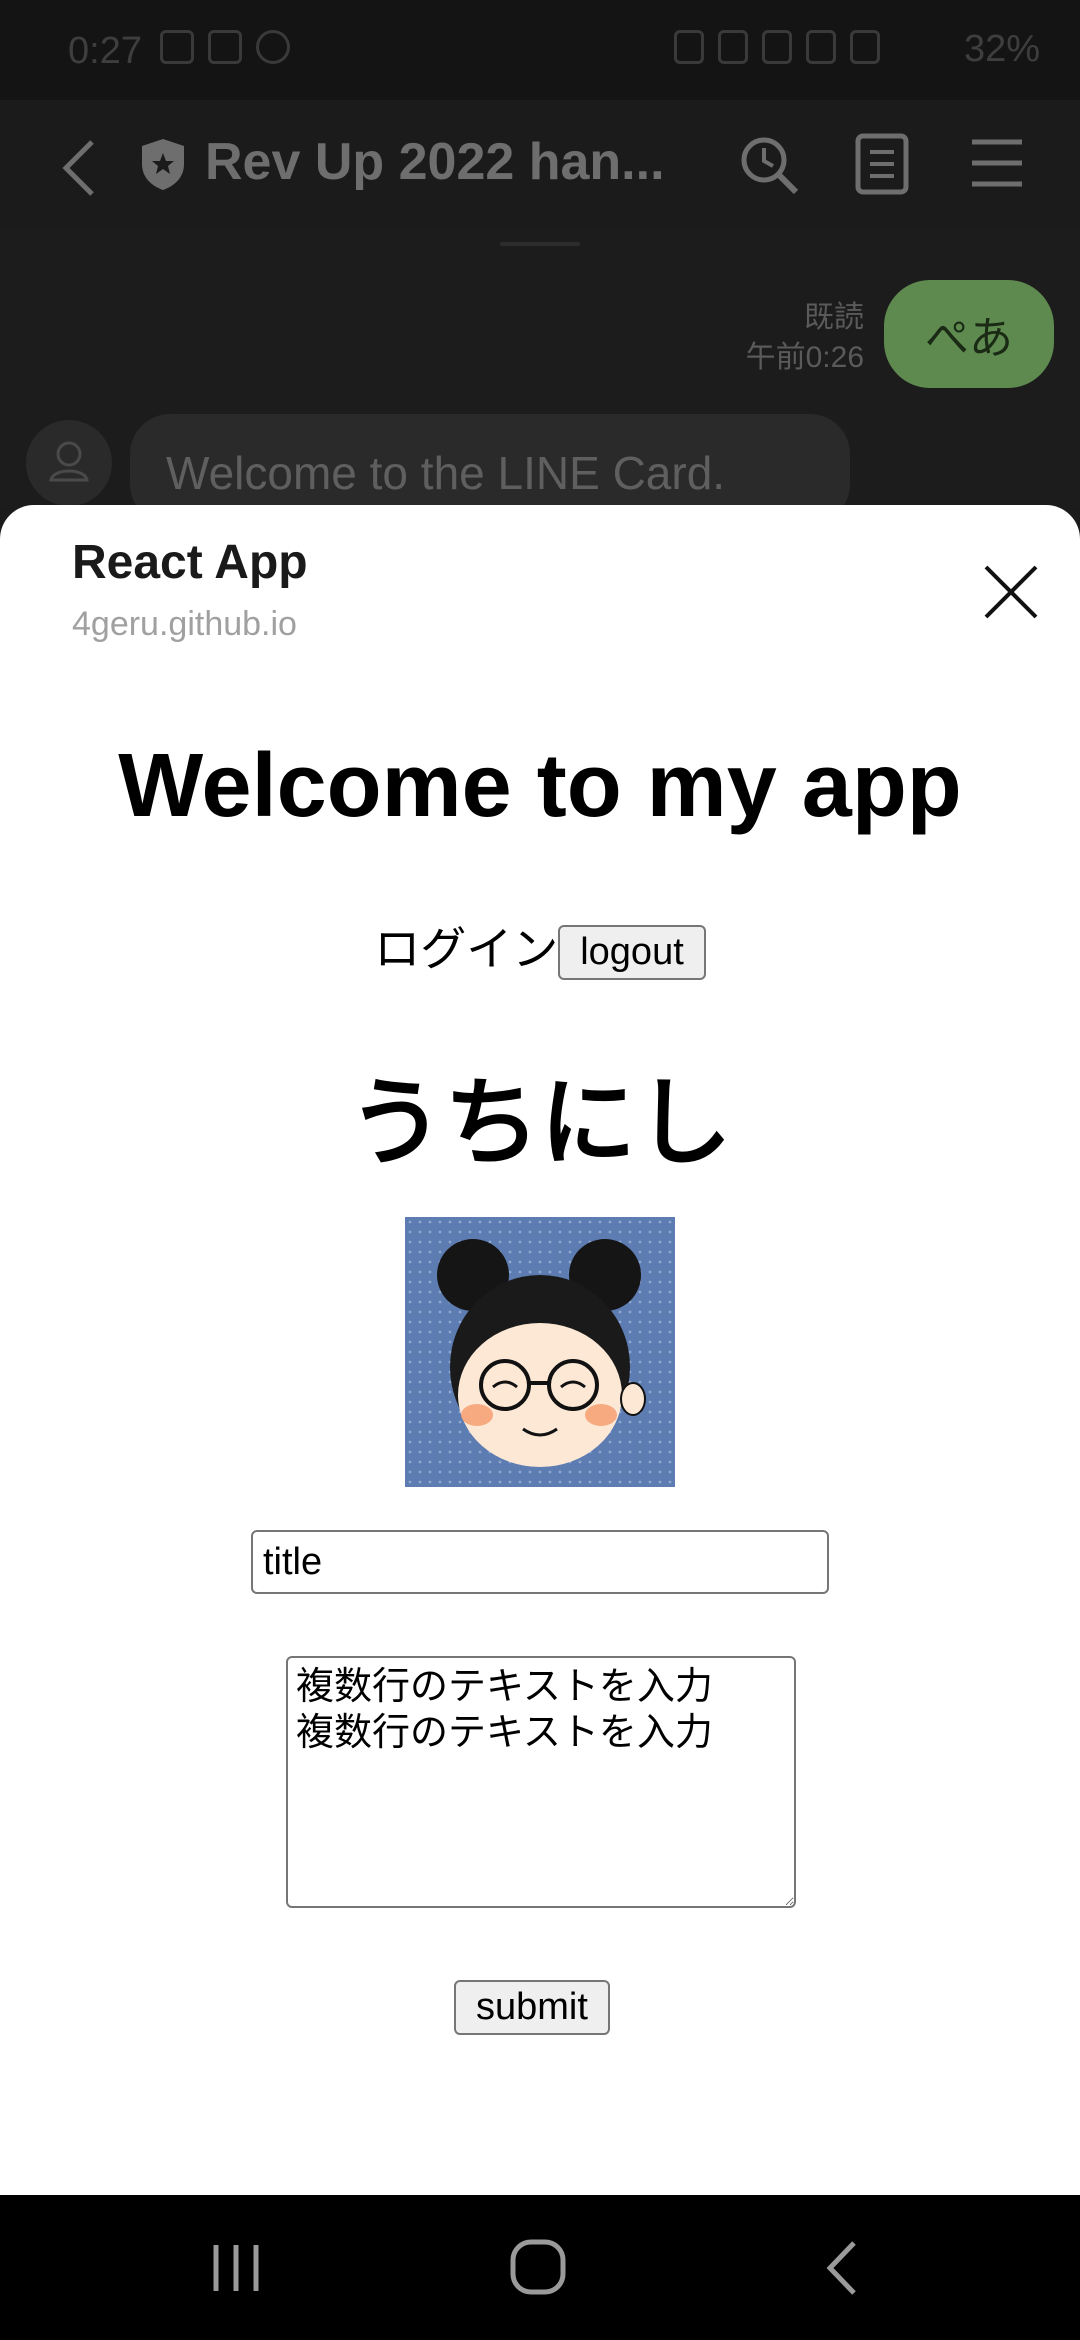 The image size is (1080, 2340). I want to click on message-meta: 既読 午前0:26, so click(805, 338).